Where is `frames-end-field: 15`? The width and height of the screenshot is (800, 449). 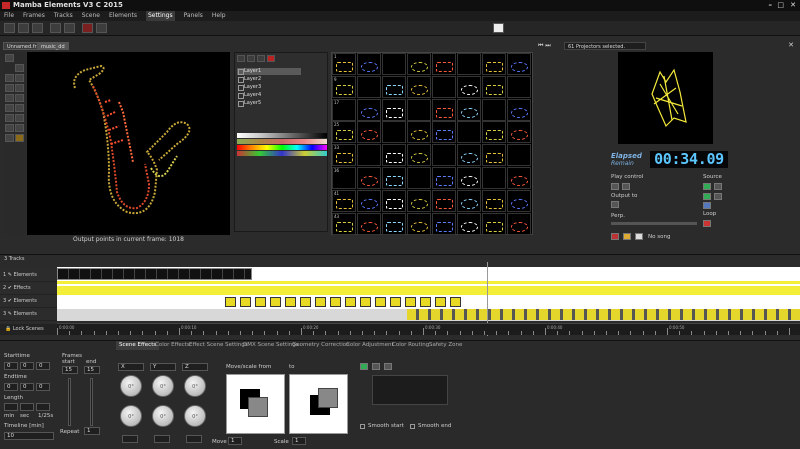 frames-end-field: 15 is located at coordinates (92, 370).